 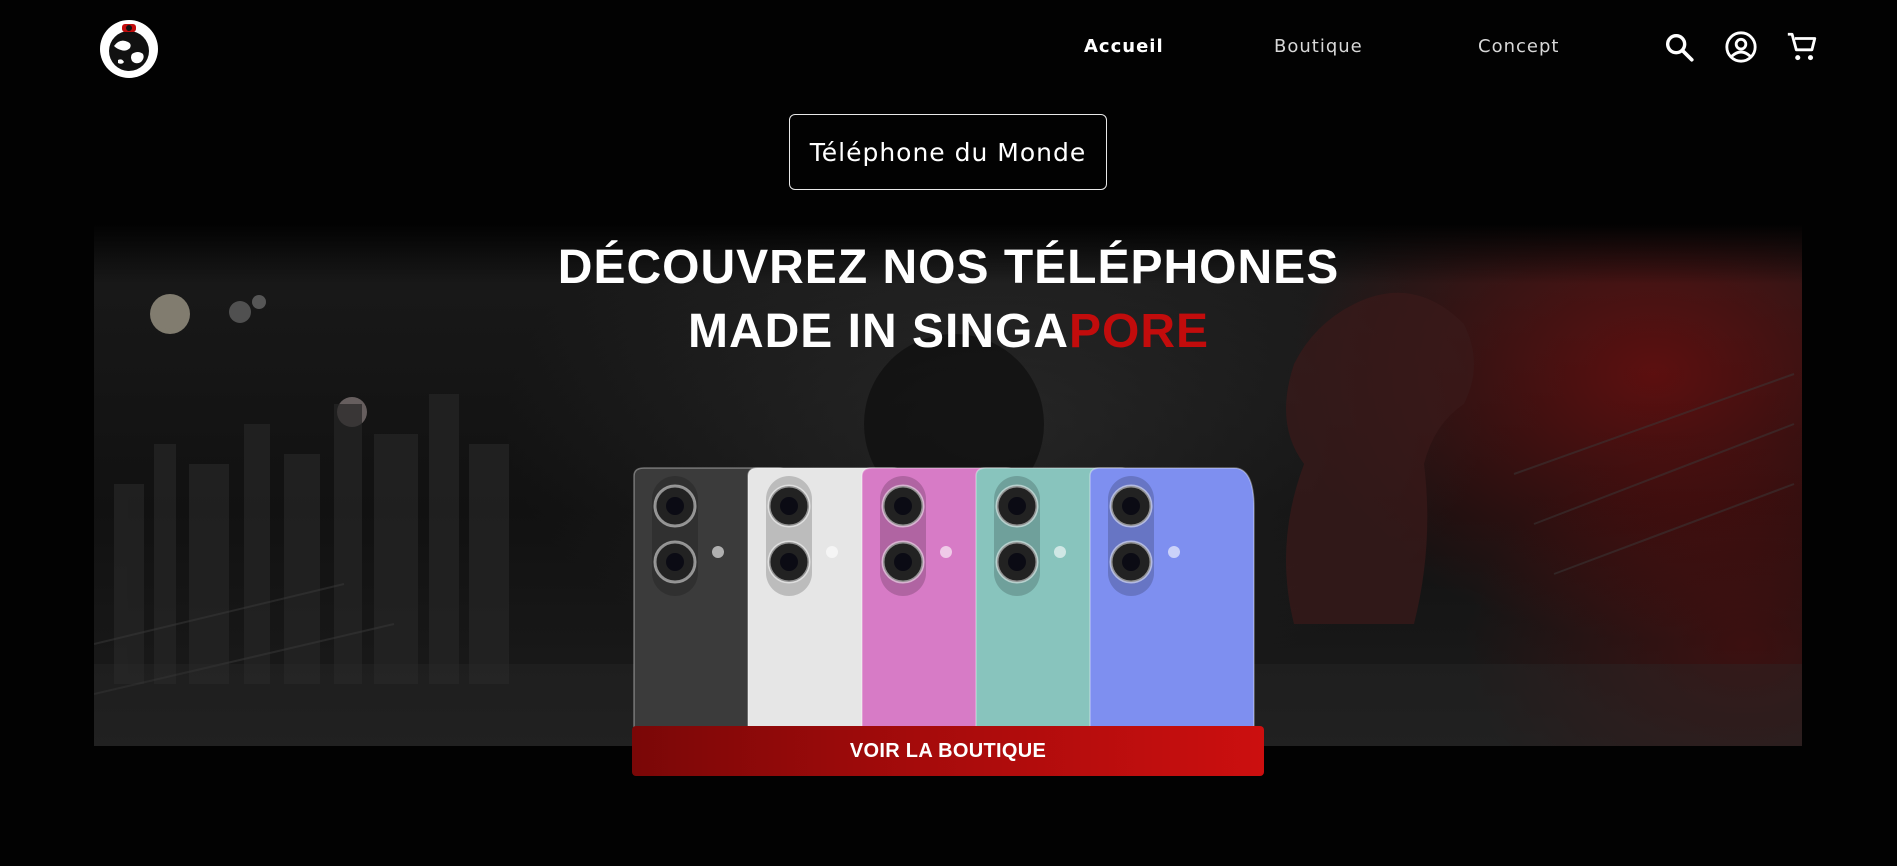 I want to click on cart-icon, so click(x=1802, y=47).